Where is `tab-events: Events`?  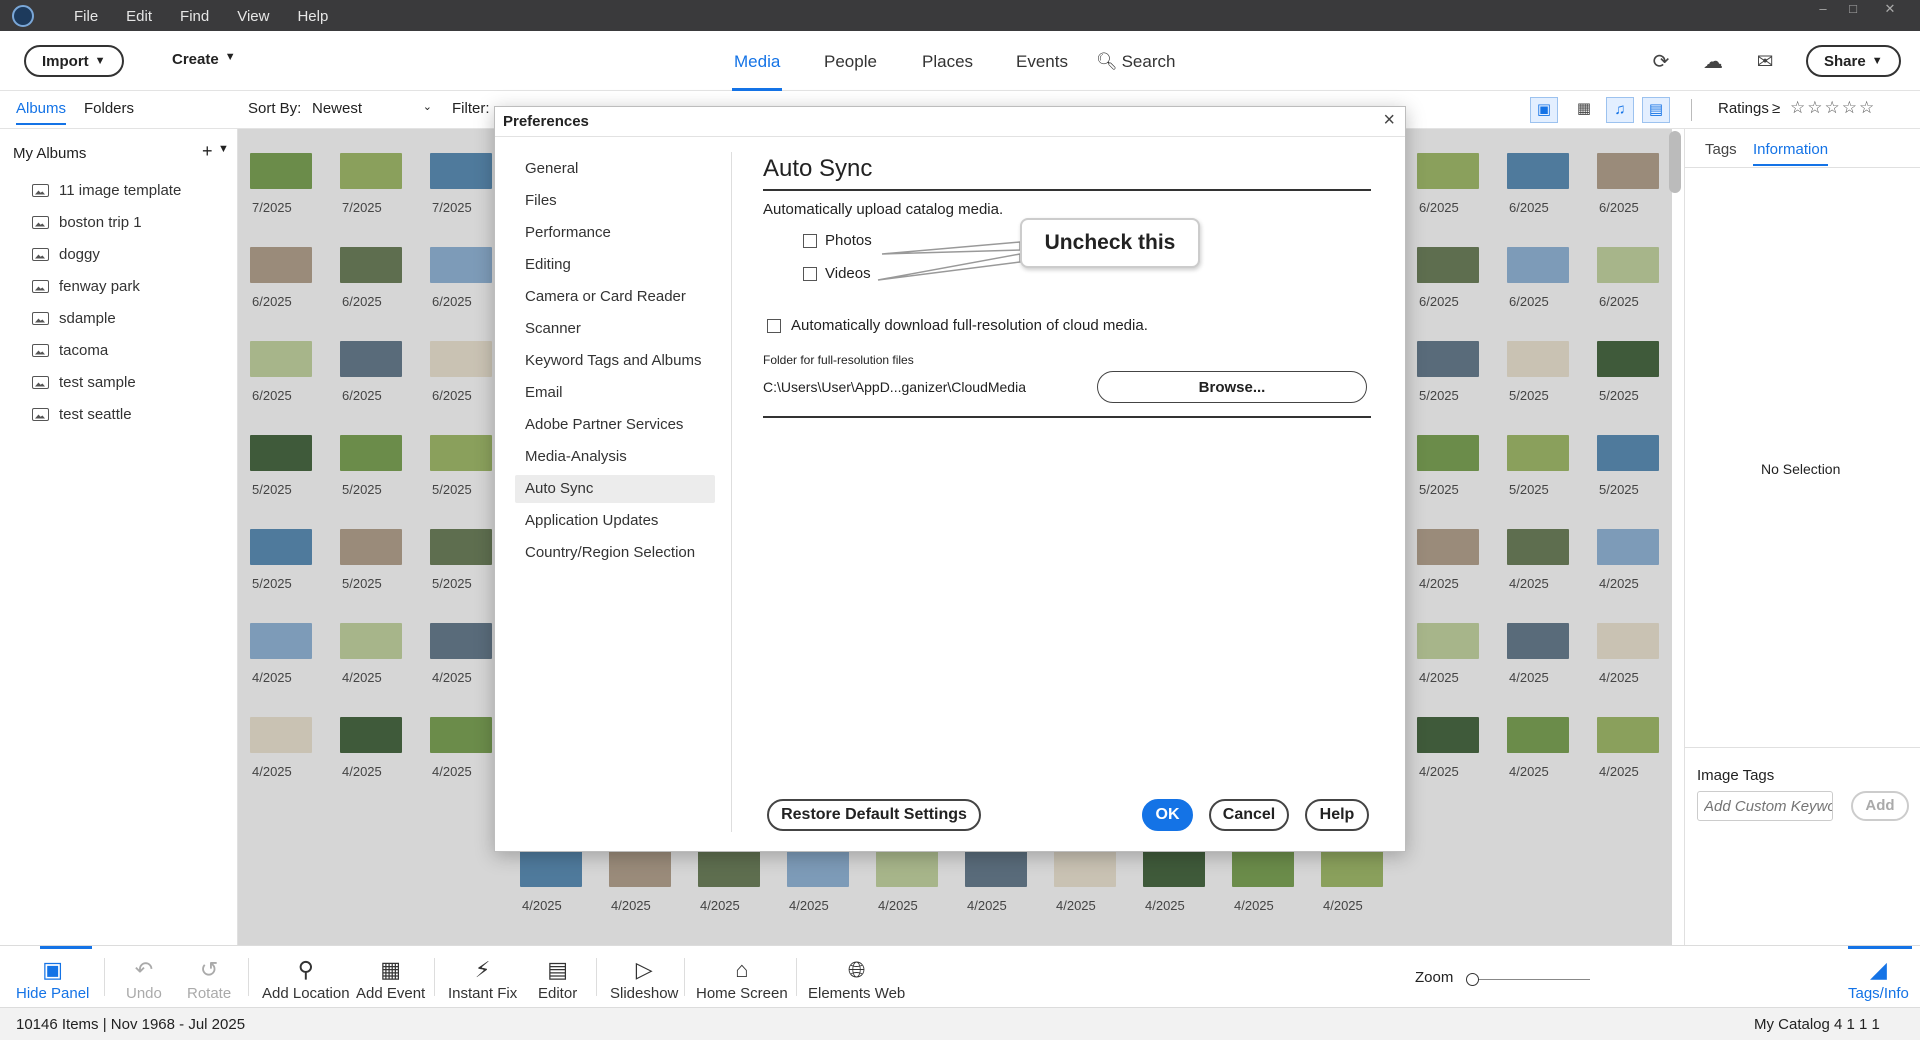
tab-events: Events is located at coordinates (1042, 61).